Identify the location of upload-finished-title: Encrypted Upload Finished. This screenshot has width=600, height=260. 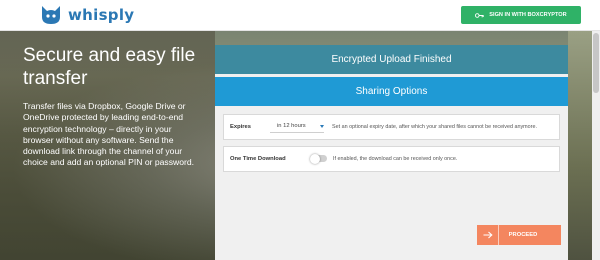
(391, 59).